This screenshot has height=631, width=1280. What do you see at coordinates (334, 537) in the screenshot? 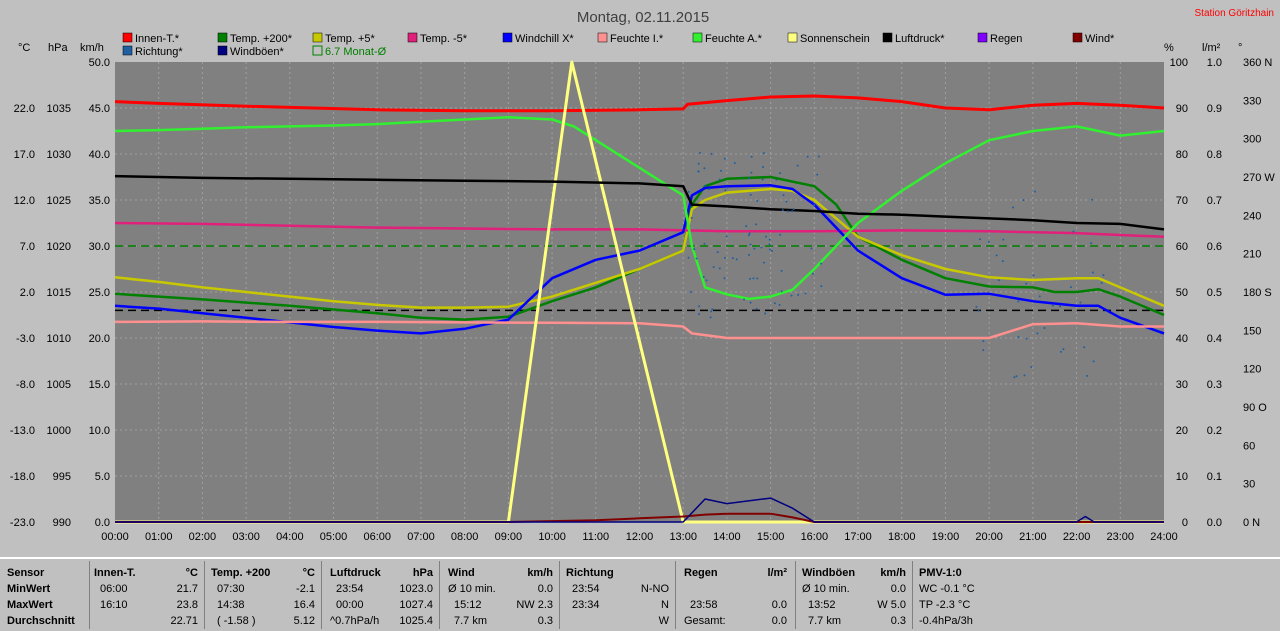
I see `x-tick-label: 05:00` at bounding box center [334, 537].